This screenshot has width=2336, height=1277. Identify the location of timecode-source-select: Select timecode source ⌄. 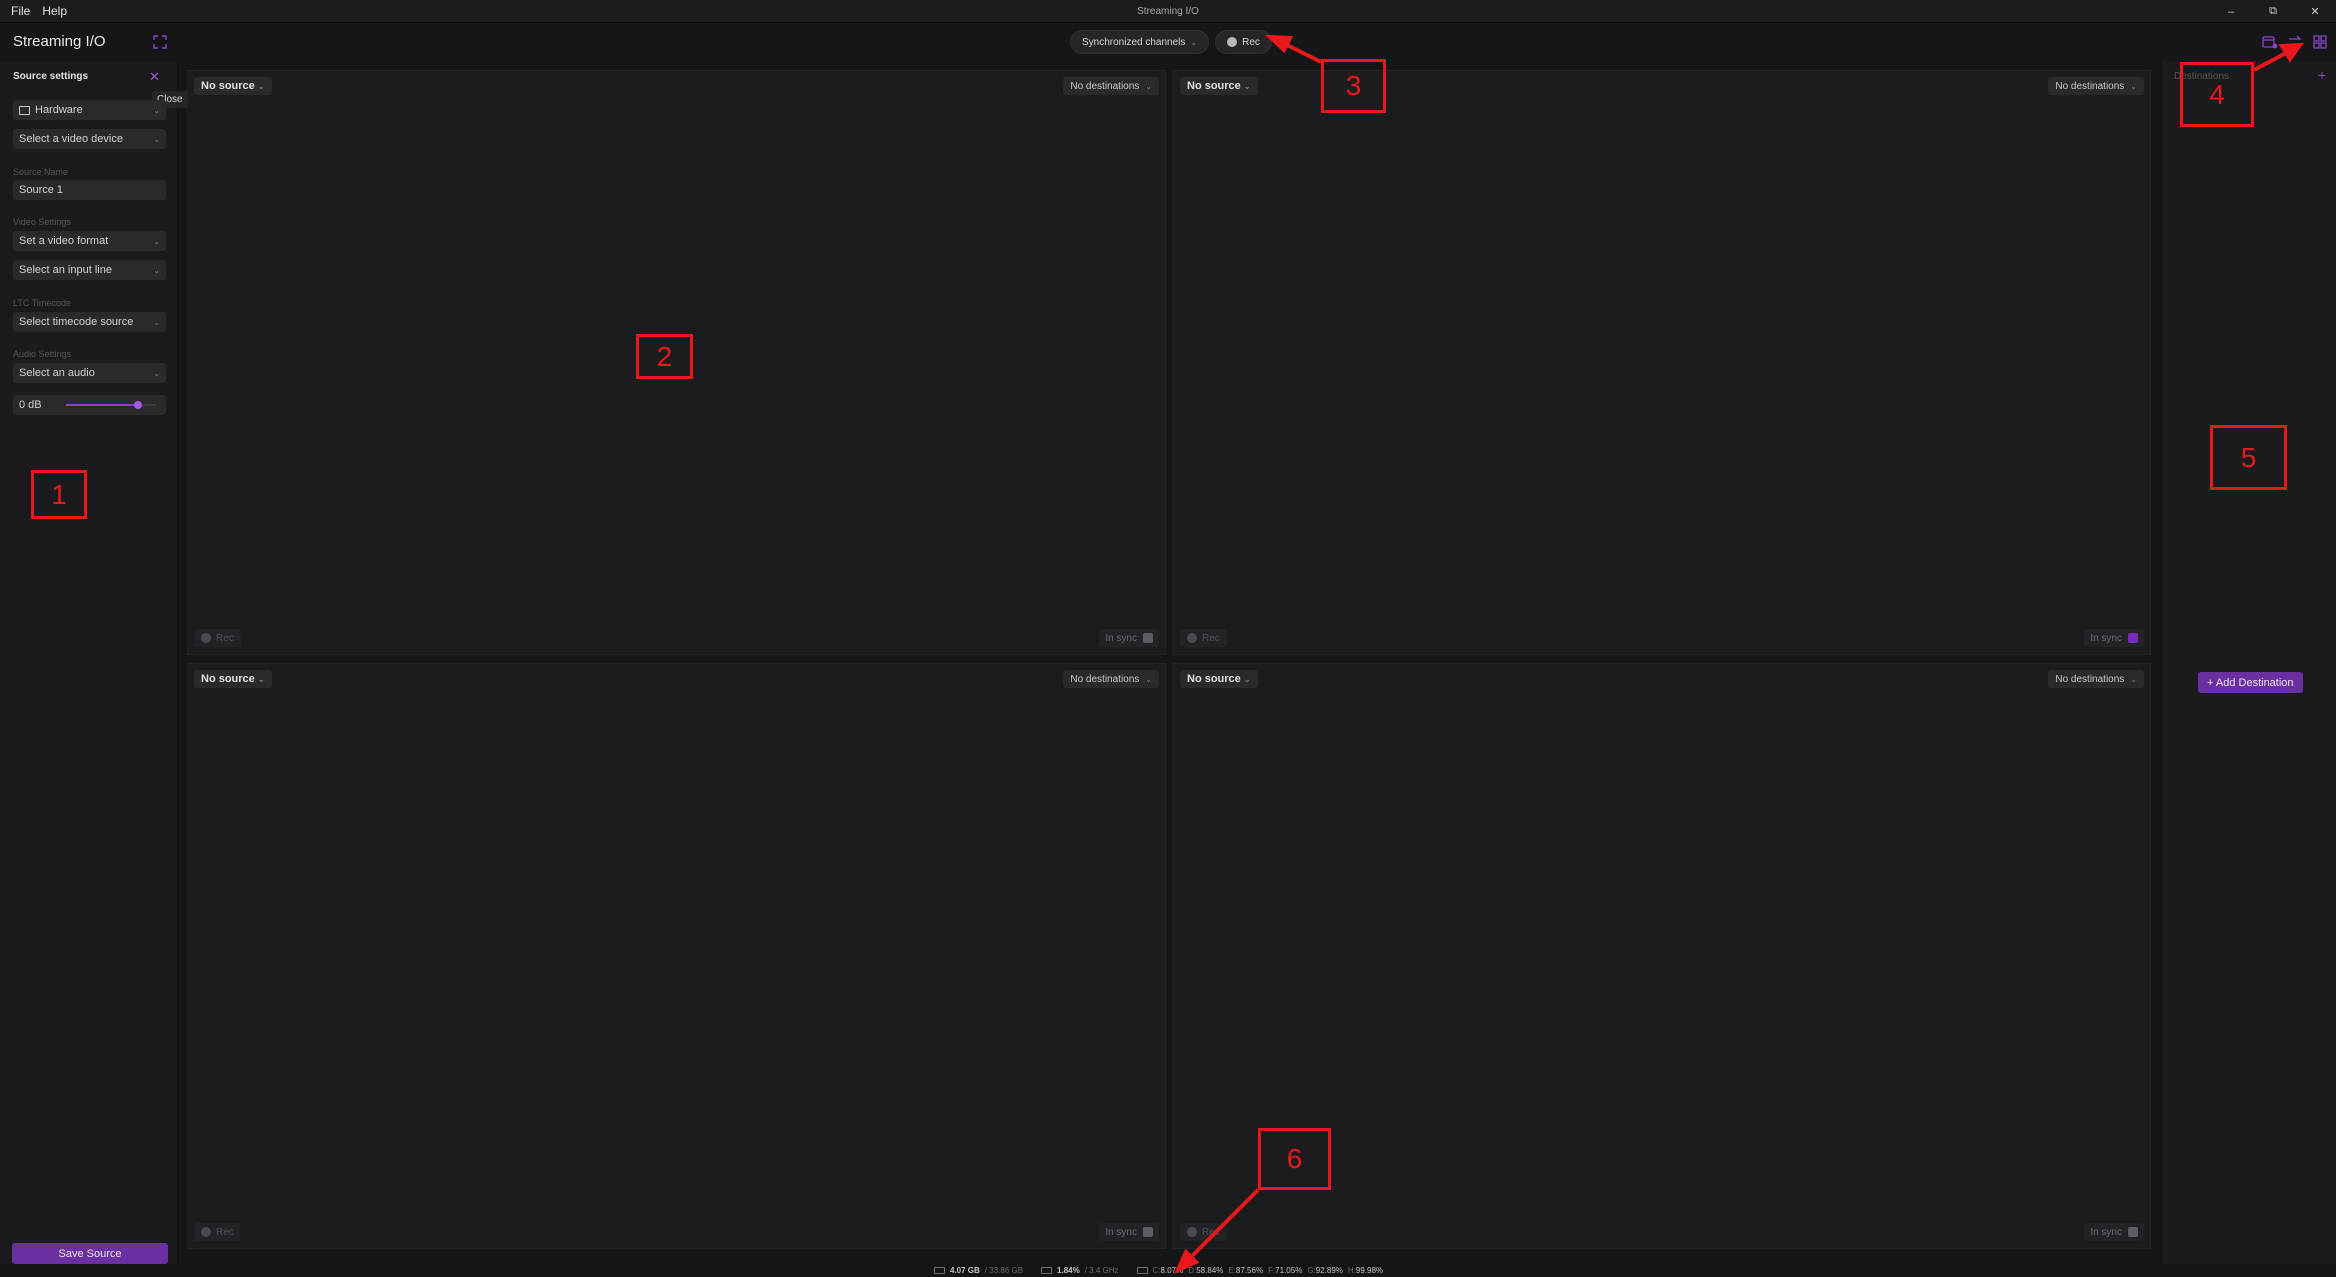
(89, 322).